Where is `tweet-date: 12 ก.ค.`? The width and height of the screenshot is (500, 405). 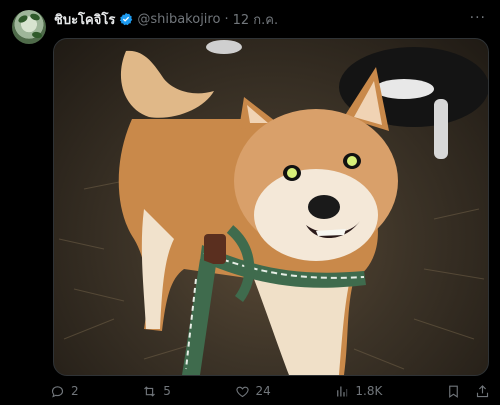
tweet-date: 12 ก.ค. is located at coordinates (256, 19).